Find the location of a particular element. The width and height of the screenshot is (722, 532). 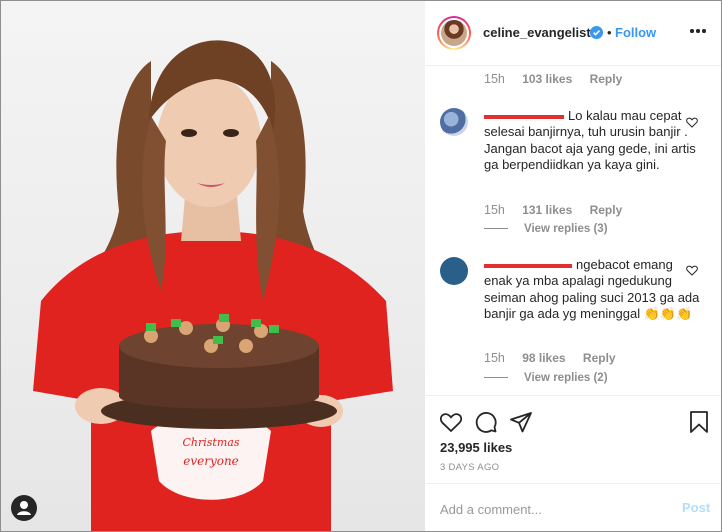

shirt-print-top: Christmas is located at coordinates (211, 442).